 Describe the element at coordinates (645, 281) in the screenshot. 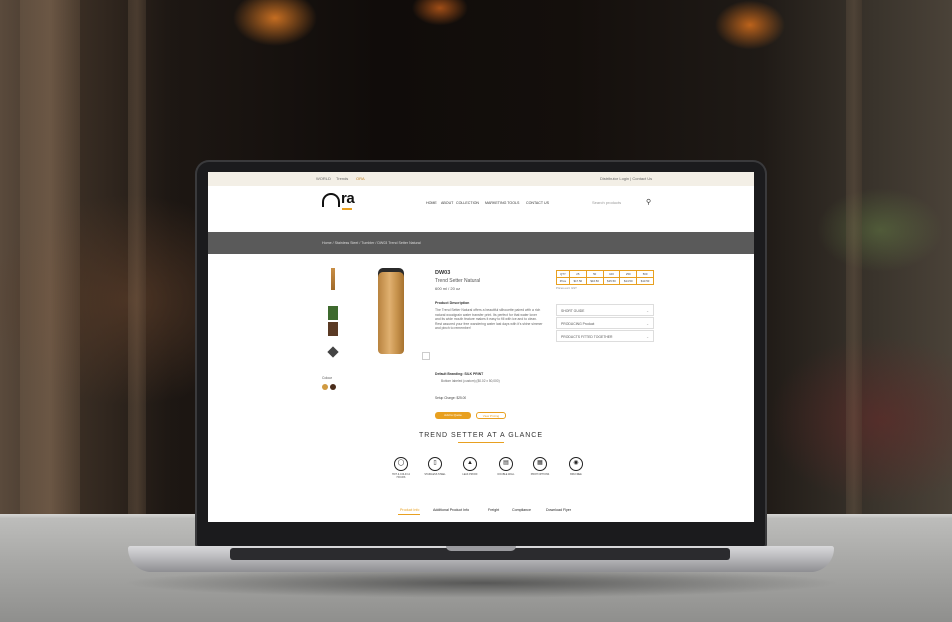

I see `pricing-cell: $13.50` at that location.